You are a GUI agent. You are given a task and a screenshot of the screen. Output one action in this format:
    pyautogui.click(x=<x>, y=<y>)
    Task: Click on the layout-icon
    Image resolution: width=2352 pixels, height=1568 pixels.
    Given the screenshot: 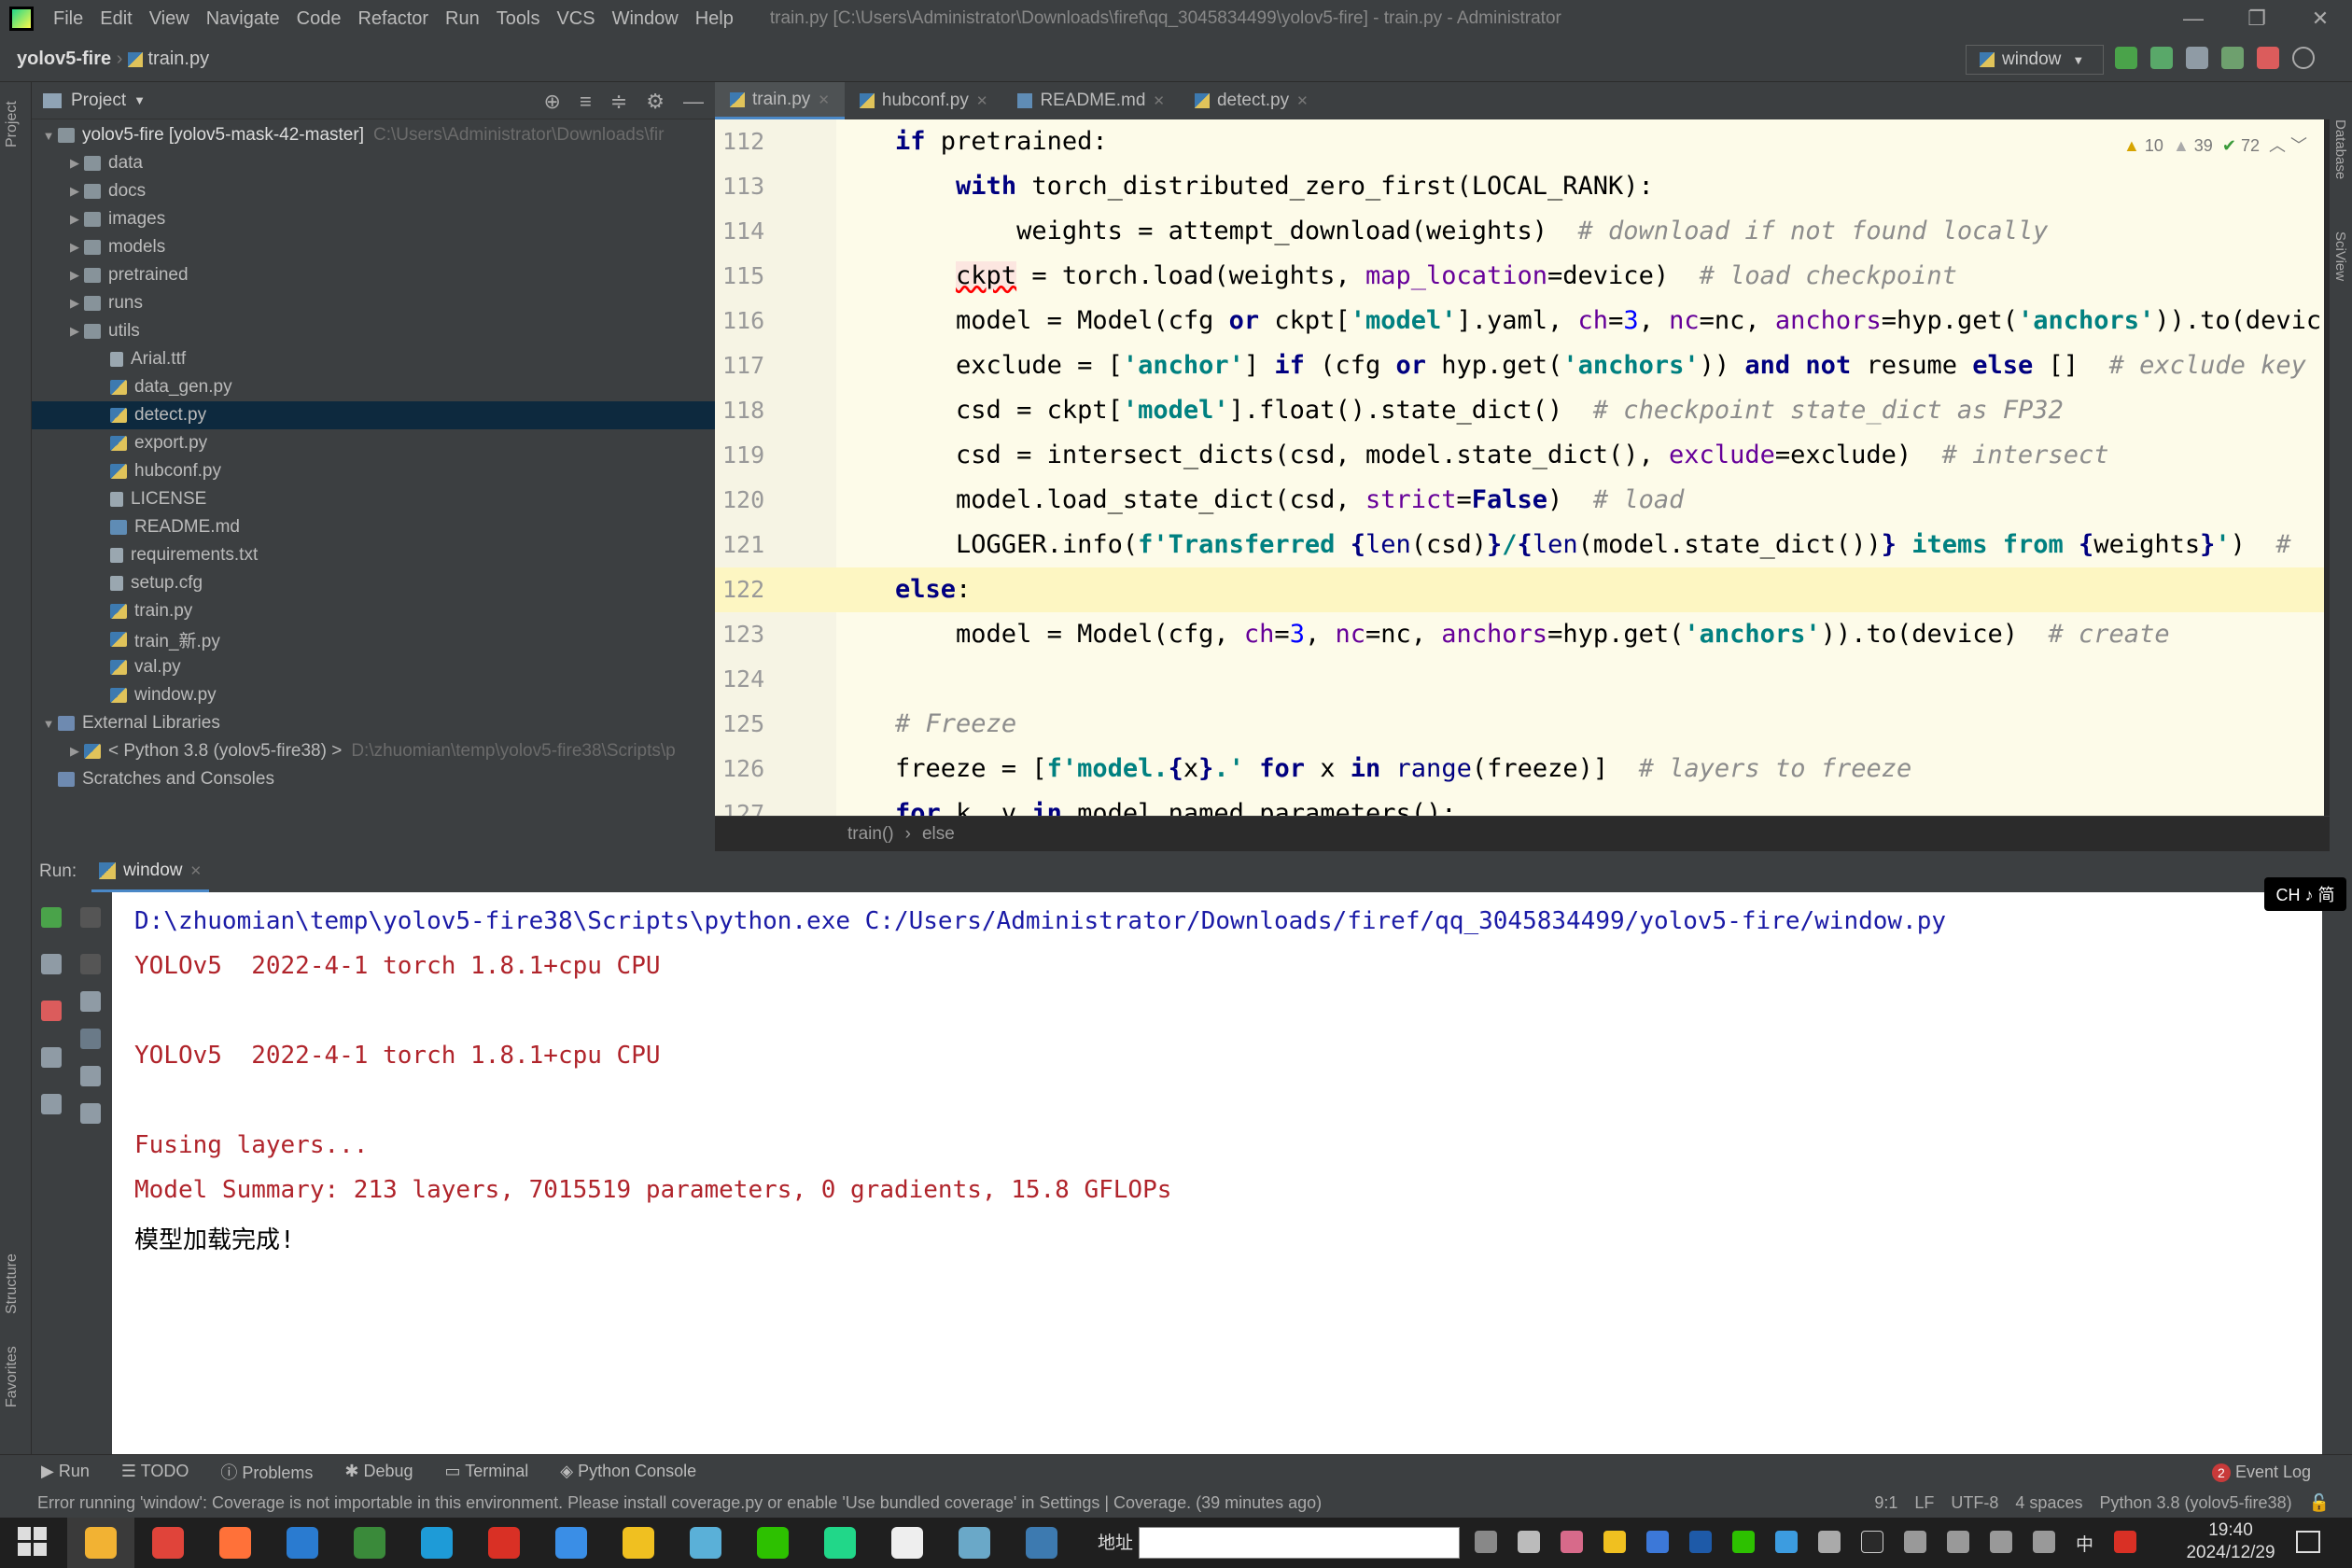 What is the action you would take?
    pyautogui.click(x=51, y=1057)
    